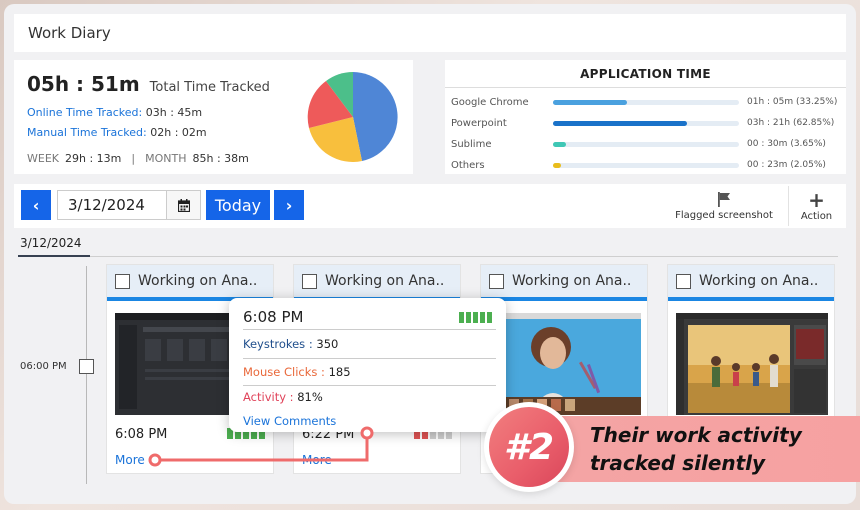  What do you see at coordinates (707, 449) in the screenshot?
I see `promo-banner: Their work activity tracked silently` at bounding box center [707, 449].